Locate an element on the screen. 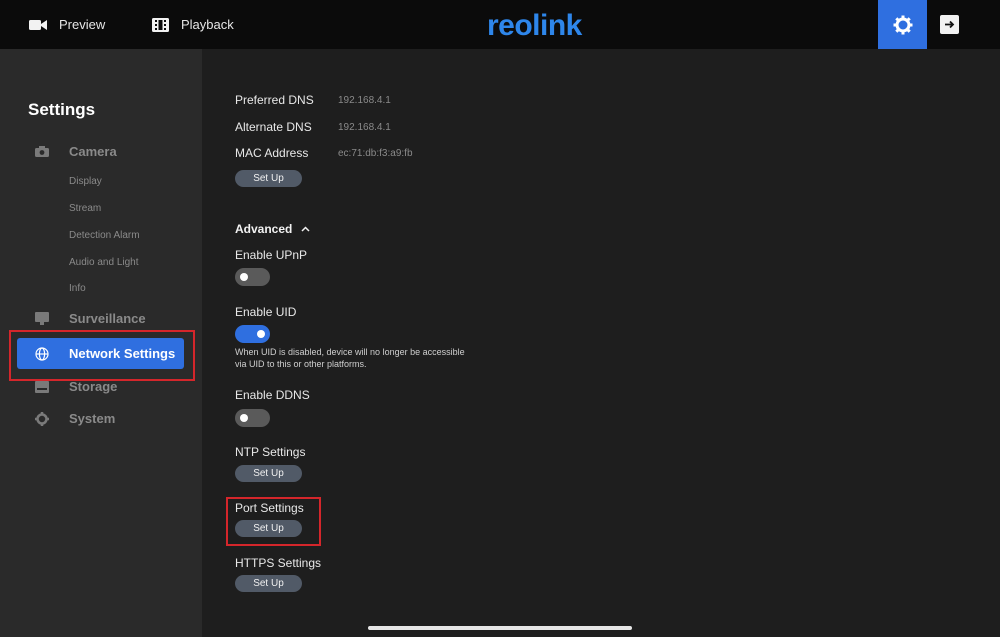  settings-button is located at coordinates (902, 24).